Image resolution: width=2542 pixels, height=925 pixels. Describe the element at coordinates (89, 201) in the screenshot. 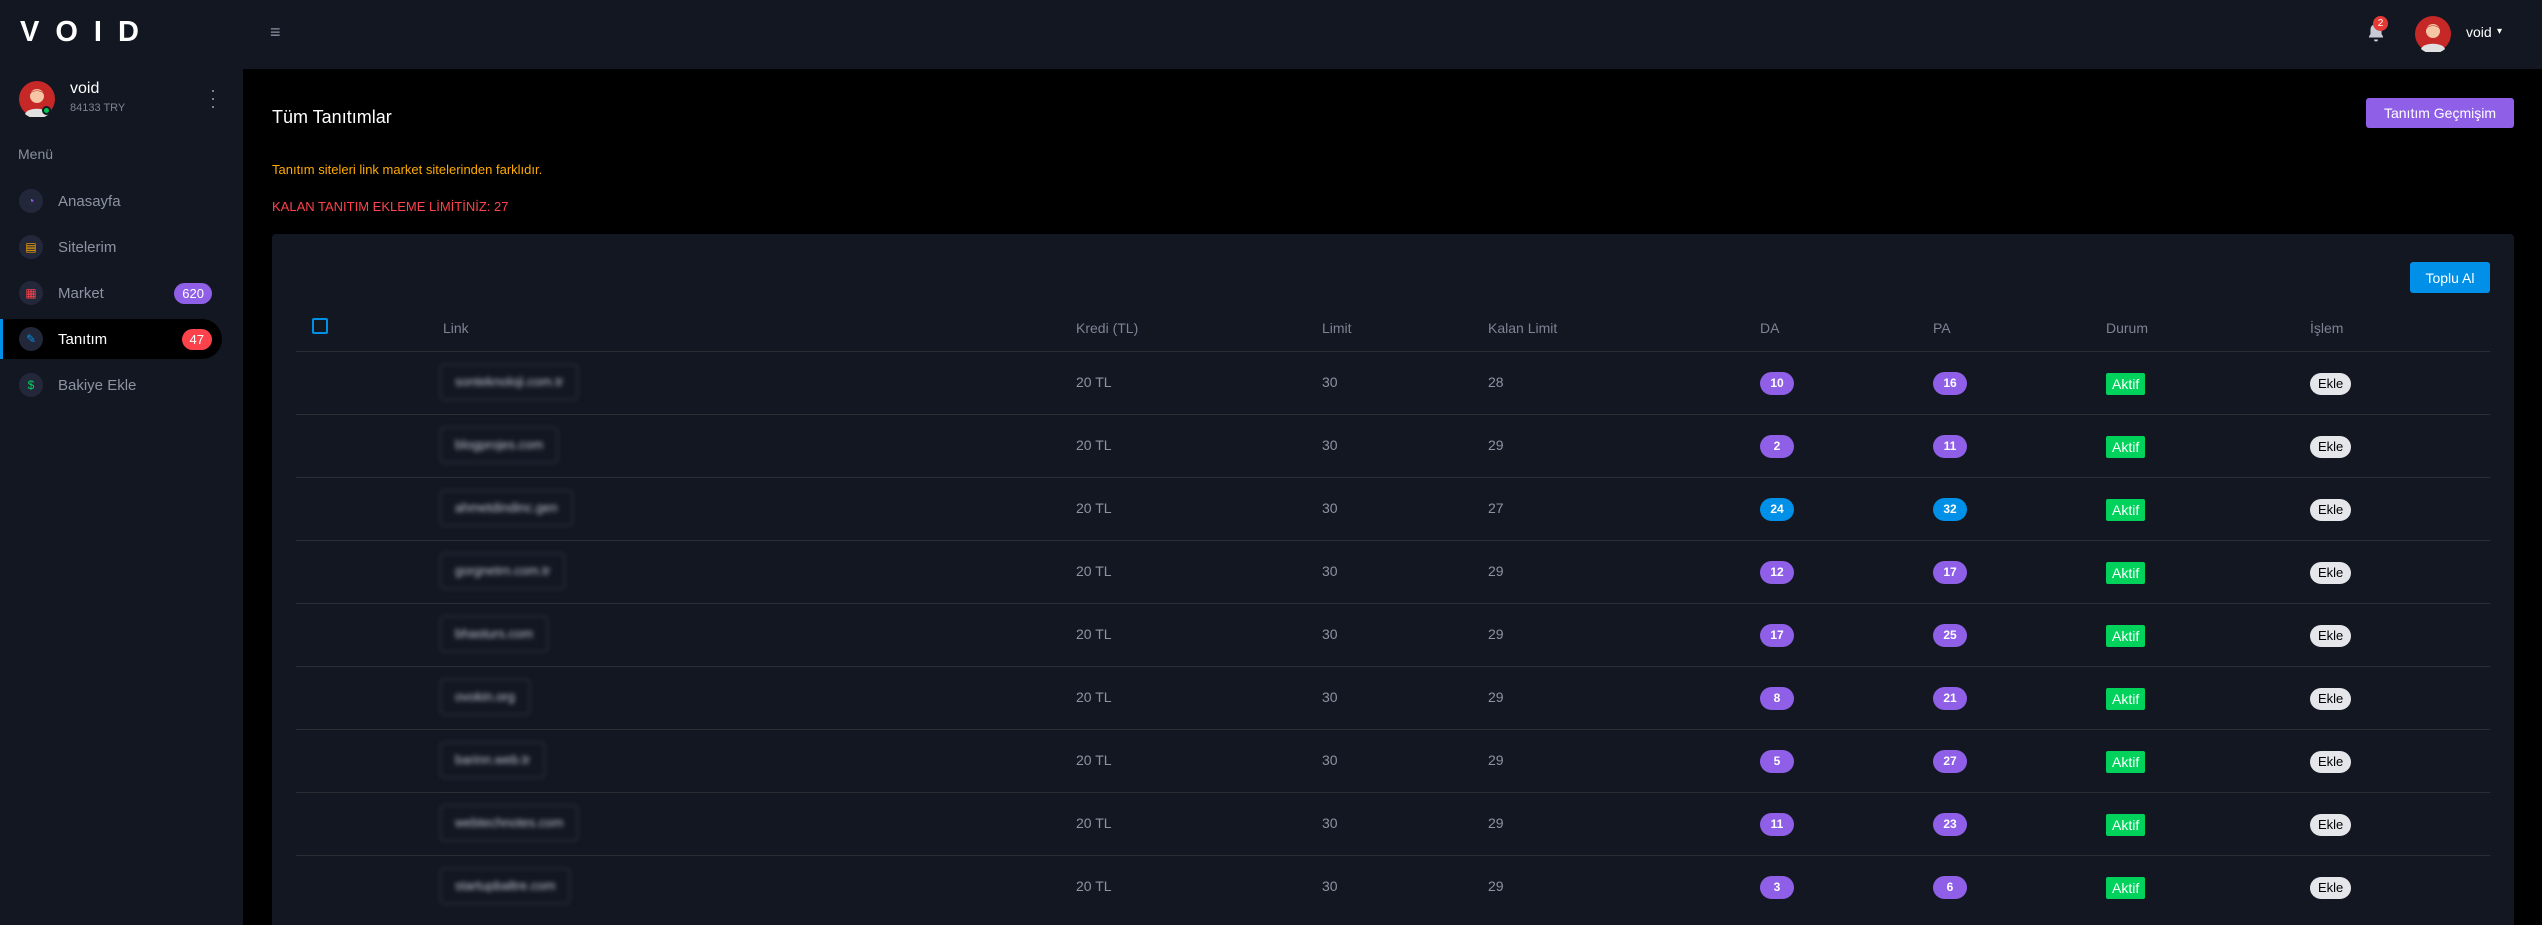

I see `sidebar-item-label: Anasayfa` at that location.